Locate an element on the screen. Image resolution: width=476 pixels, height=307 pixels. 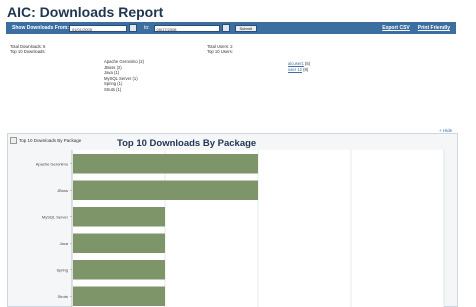
category-label: Java is located at coordinates (64, 243).